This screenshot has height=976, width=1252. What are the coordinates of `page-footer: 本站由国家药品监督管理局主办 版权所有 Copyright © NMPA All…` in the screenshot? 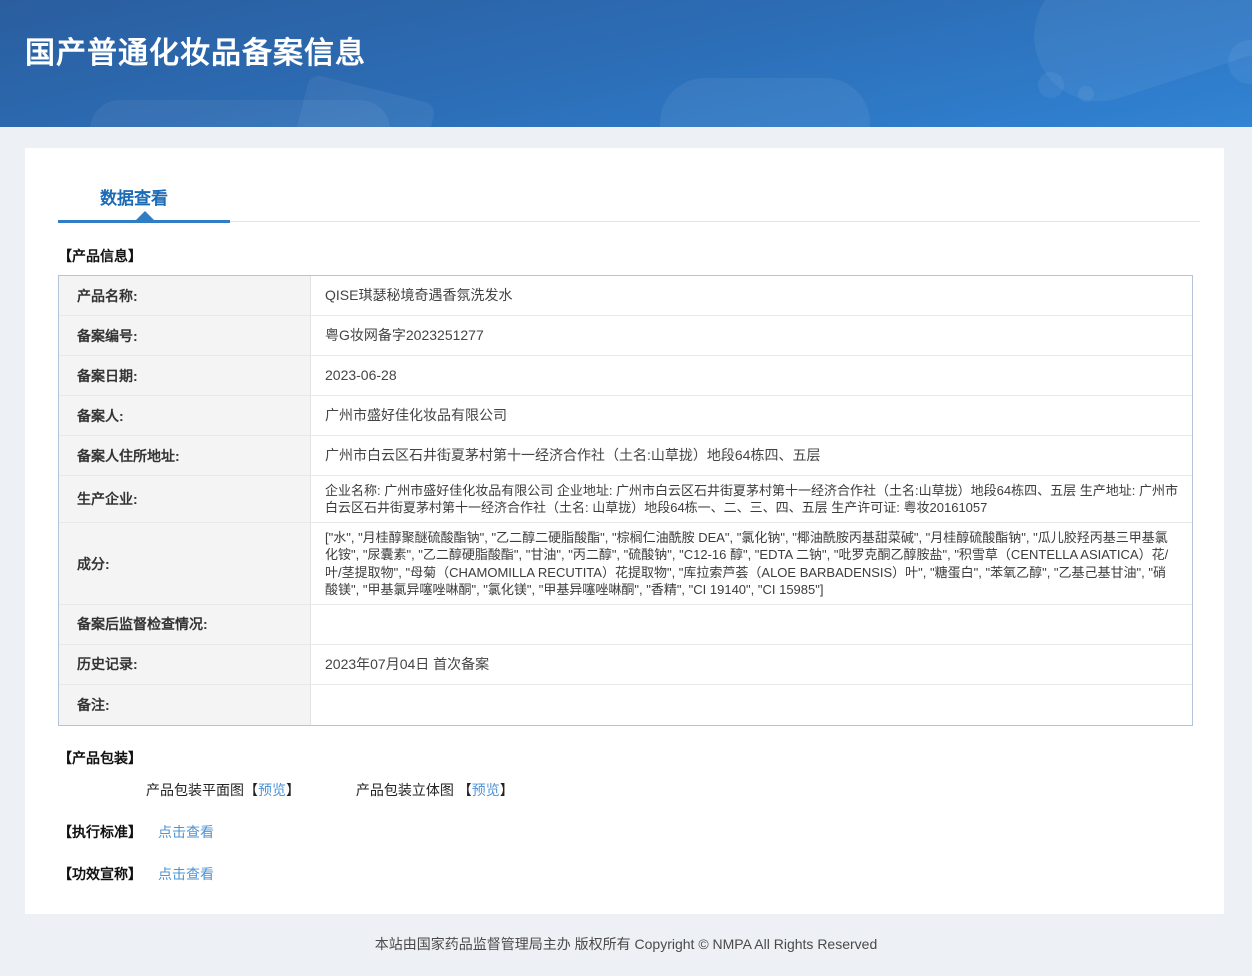 It's located at (626, 943).